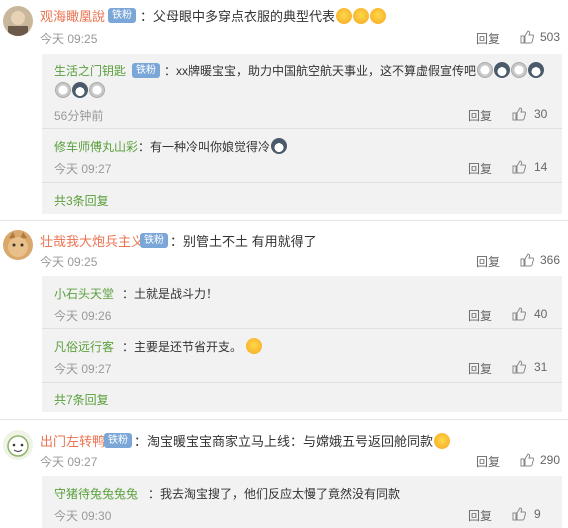  I want to click on reply-text-body: ：有一种冷叫你娘觉得冷, so click(204, 147).